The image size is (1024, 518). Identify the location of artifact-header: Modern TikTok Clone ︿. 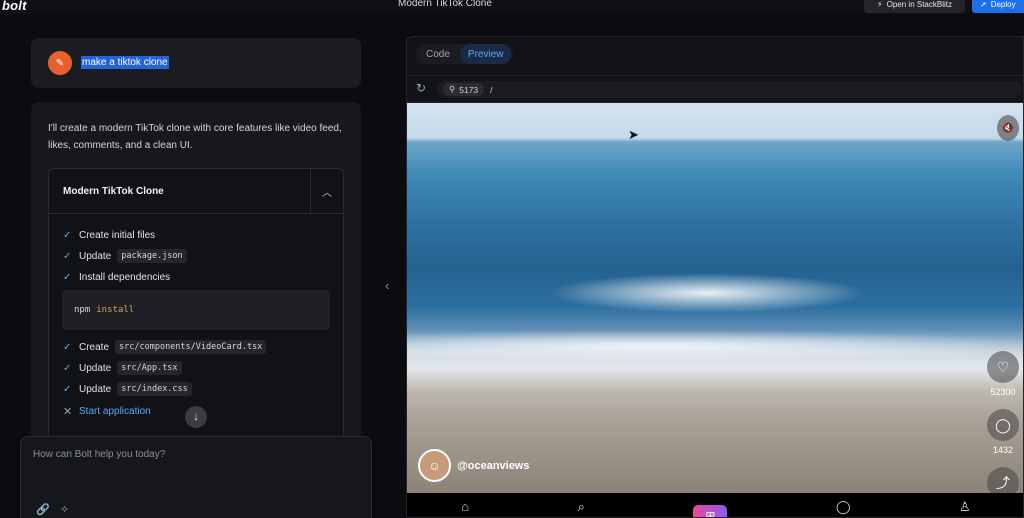
(196, 191).